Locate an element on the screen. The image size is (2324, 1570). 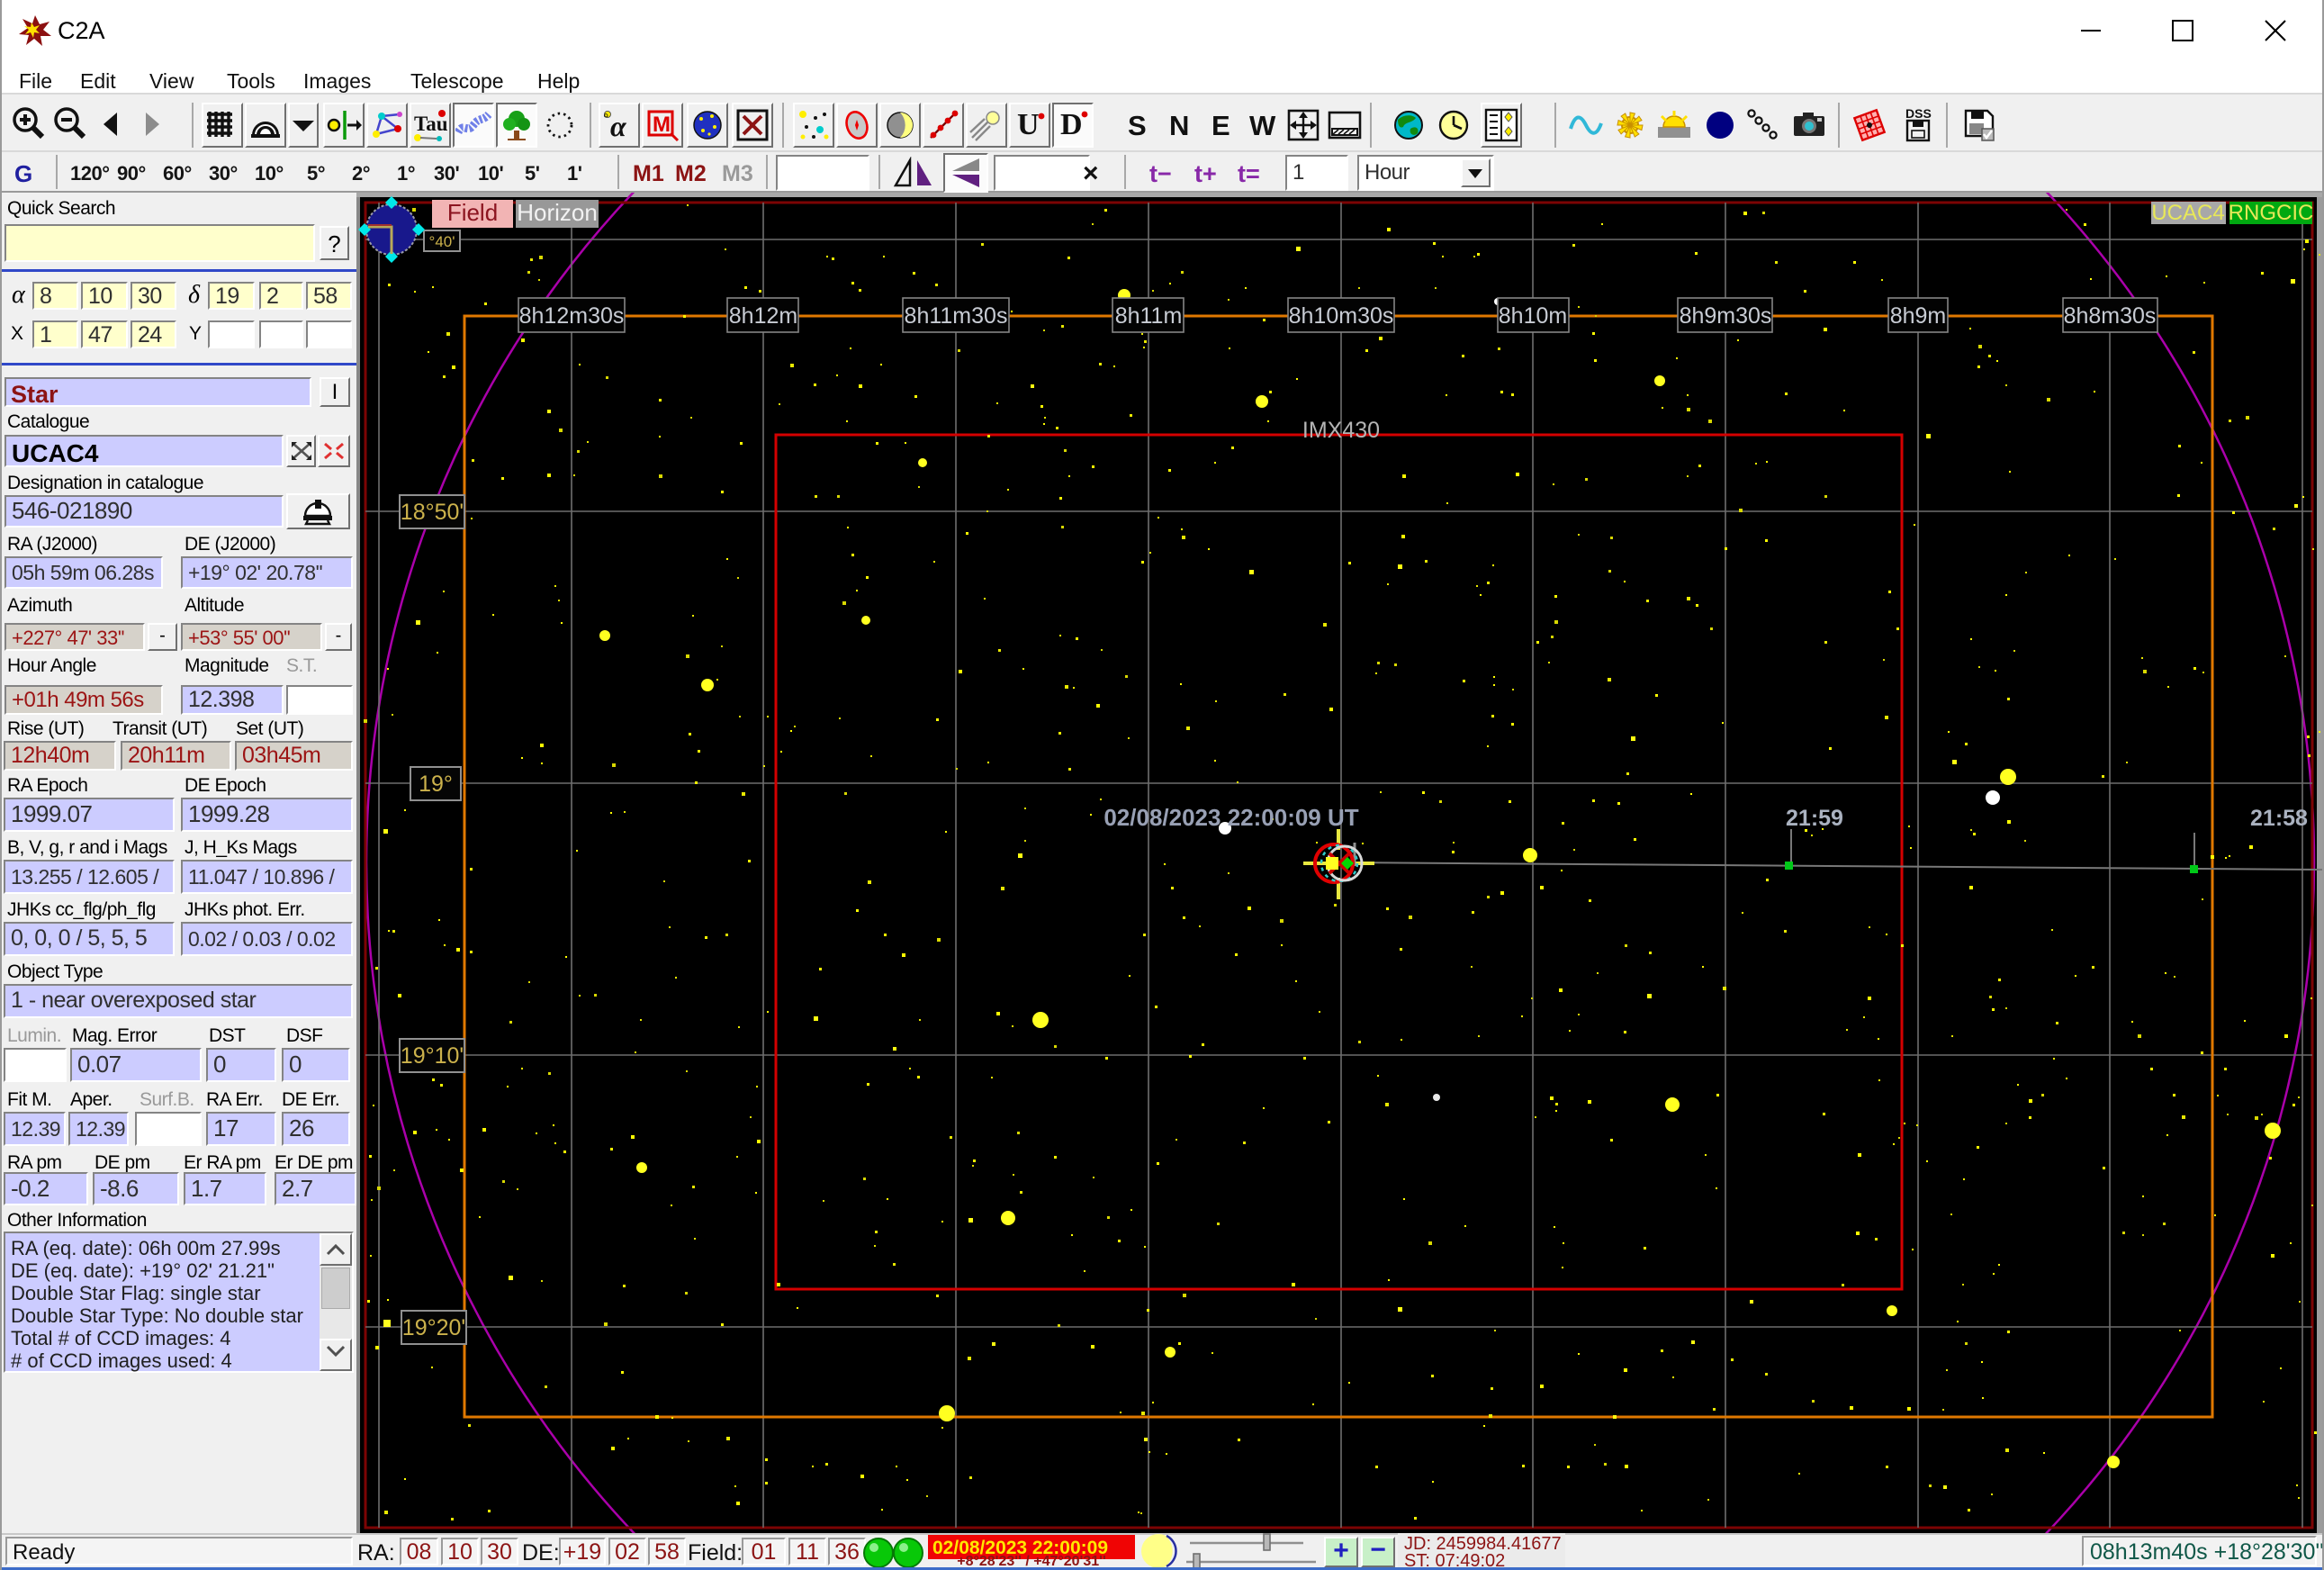
svg-text: 8h10m is located at coordinates (1533, 316).